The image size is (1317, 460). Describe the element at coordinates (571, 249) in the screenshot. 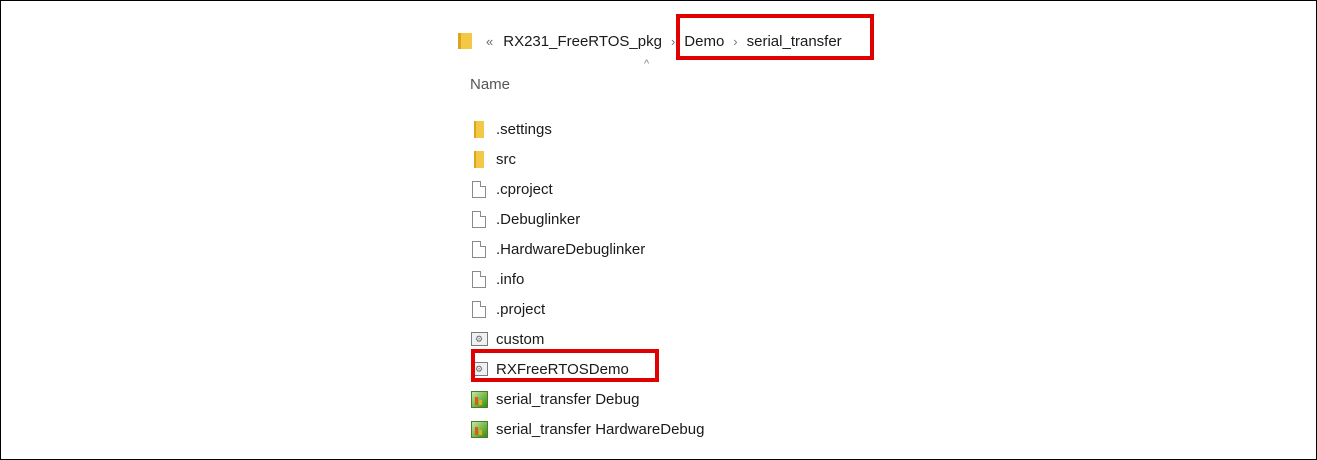

I see `file-name: .HardwareDebuglinker` at that location.